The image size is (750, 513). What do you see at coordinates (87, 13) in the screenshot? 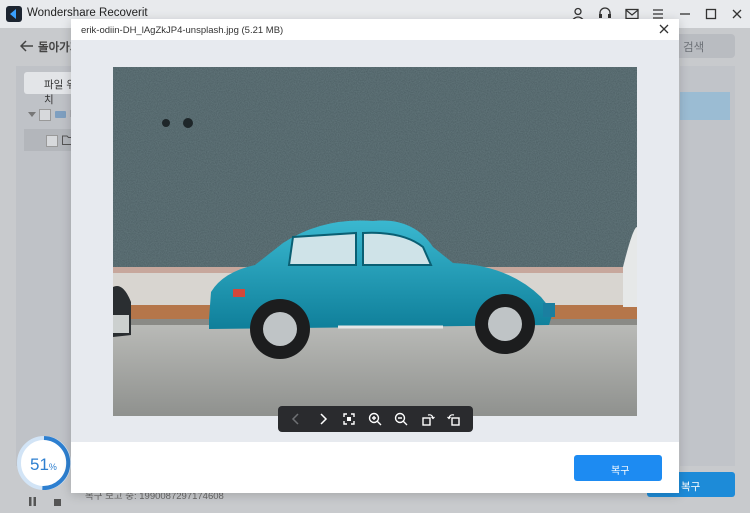
I see `app-title: Wondershare Recoverit` at bounding box center [87, 13].